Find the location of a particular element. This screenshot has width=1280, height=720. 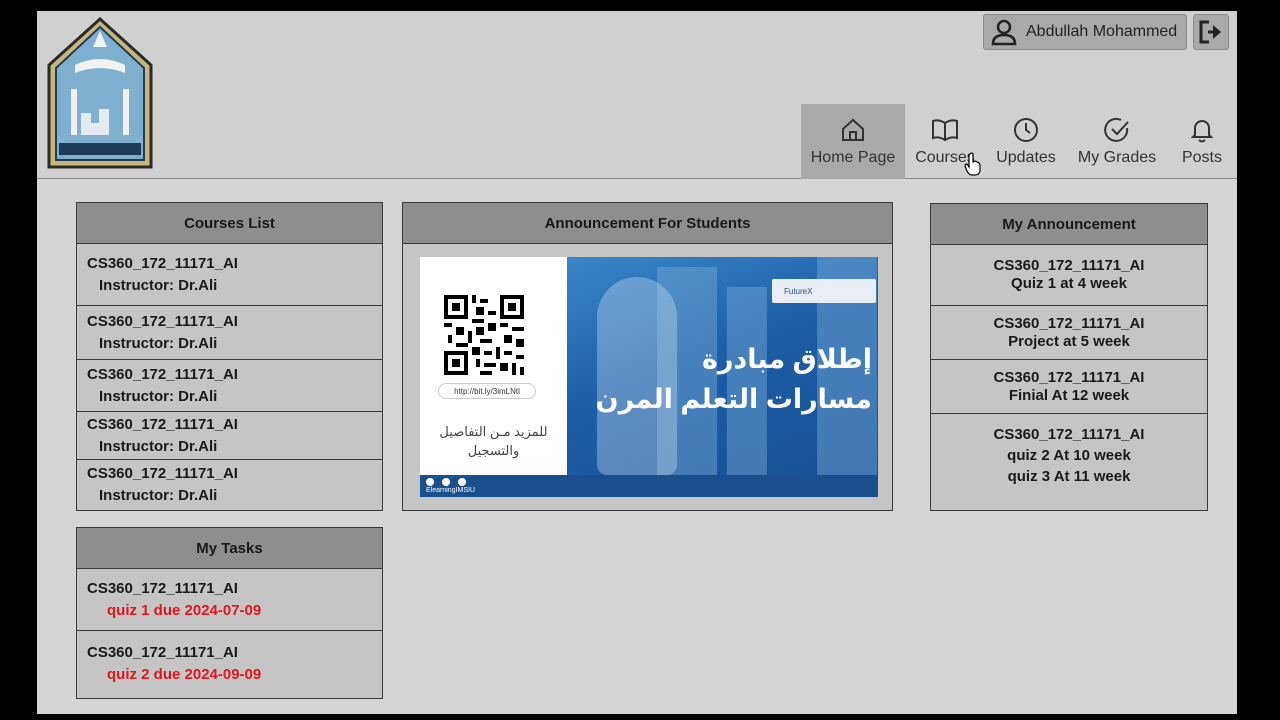

my-tasks-title: My Tasks is located at coordinates (229, 548).